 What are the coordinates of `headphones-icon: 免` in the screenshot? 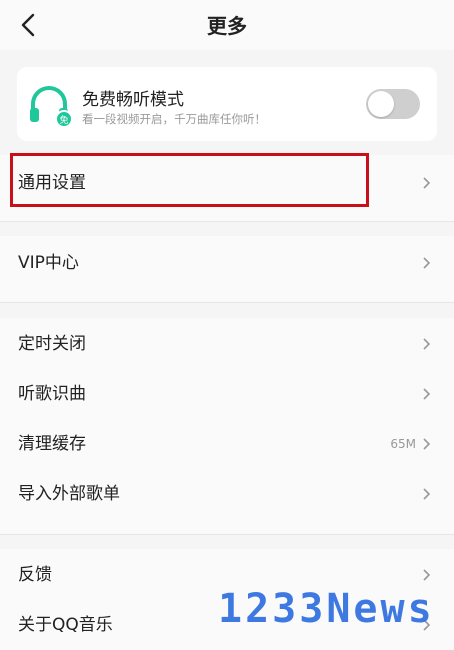 It's located at (51, 107).